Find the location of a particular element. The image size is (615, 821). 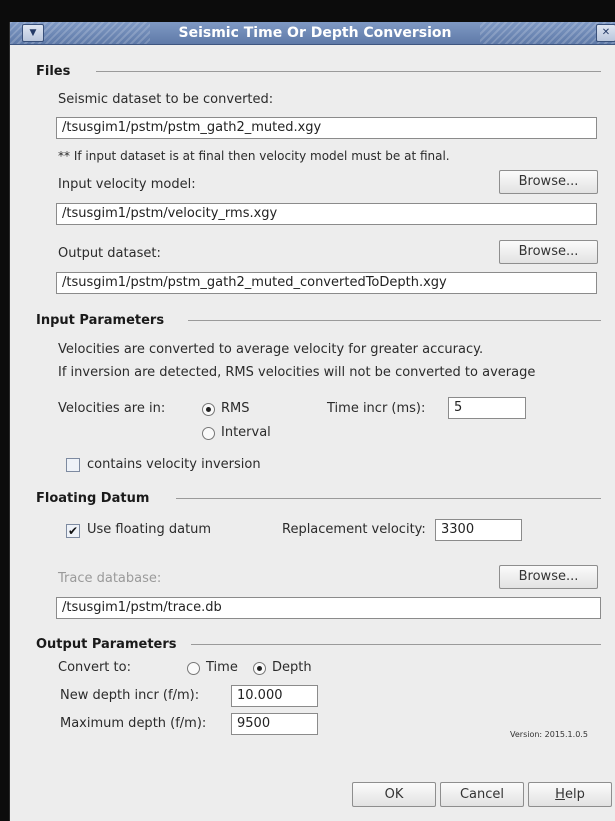

close-button: ✕ is located at coordinates (605, 33).